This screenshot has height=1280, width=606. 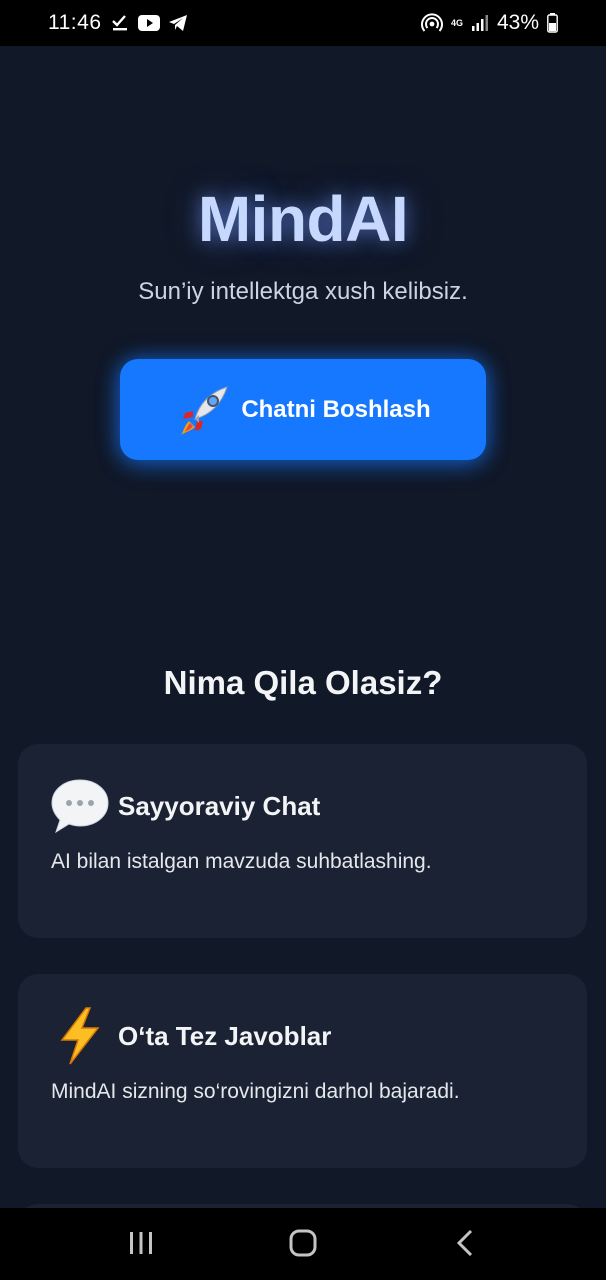 I want to click on download-done-icon, so click(x=120, y=23).